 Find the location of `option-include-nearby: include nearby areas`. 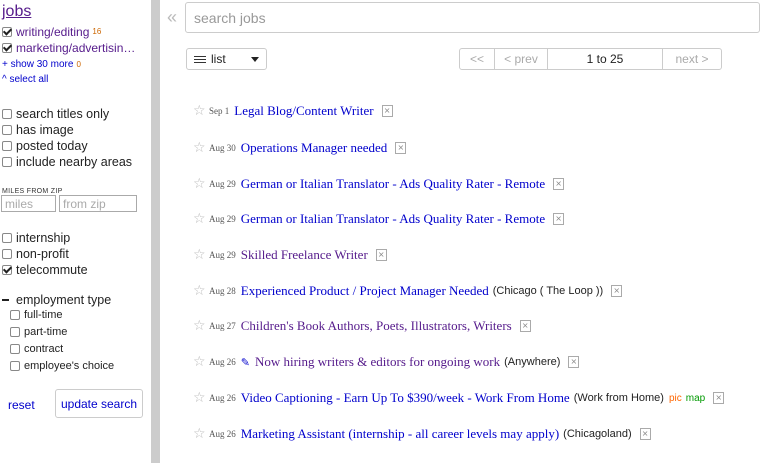

option-include-nearby: include nearby areas is located at coordinates (67, 162).